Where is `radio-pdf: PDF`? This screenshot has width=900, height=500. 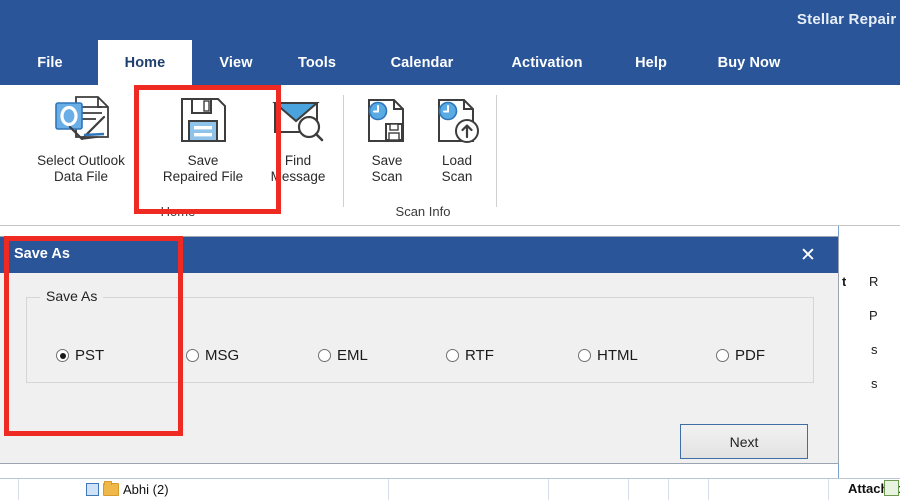 radio-pdf: PDF is located at coordinates (740, 355).